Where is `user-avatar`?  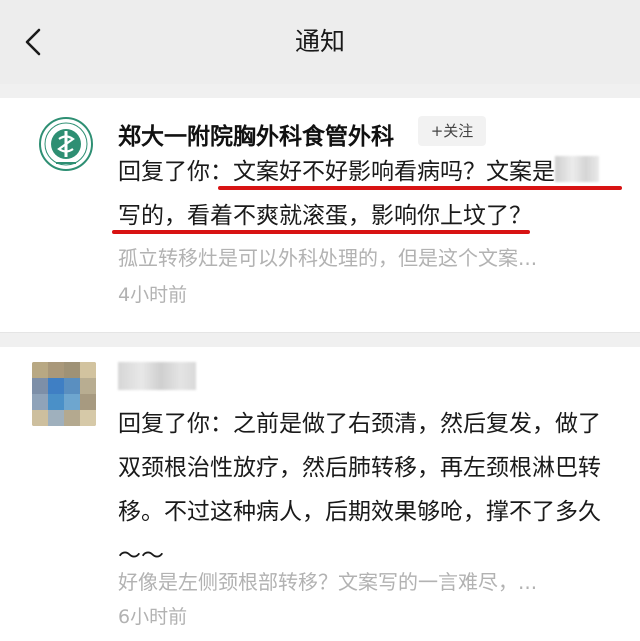
user-avatar is located at coordinates (64, 394).